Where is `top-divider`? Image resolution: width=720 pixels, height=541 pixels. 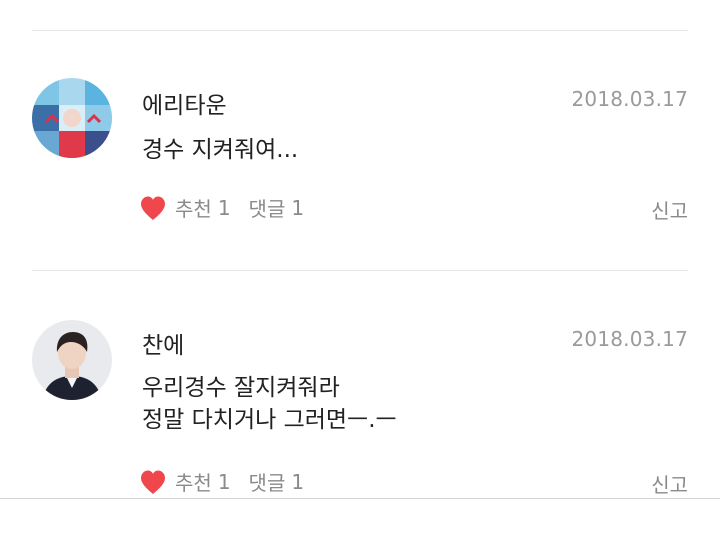
top-divider is located at coordinates (360, 30).